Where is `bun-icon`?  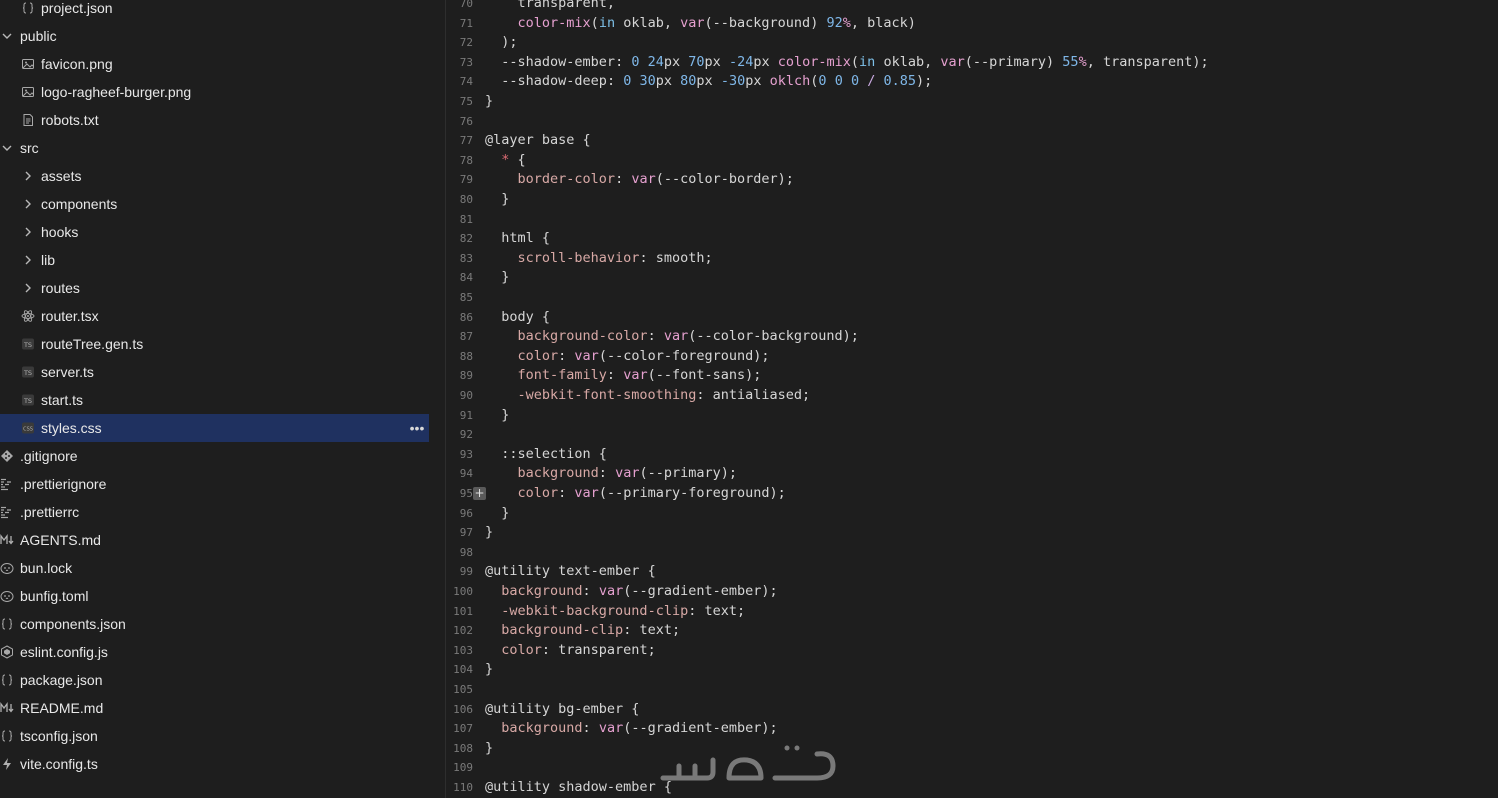 bun-icon is located at coordinates (7, 568).